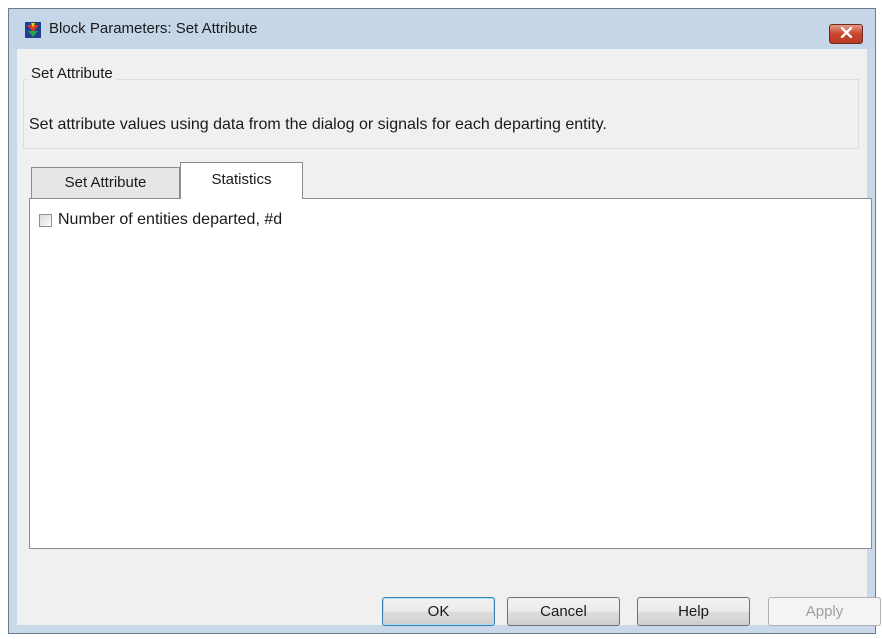 This screenshot has width=882, height=639. I want to click on entities-departed-label: Number of entities departed, #d, so click(170, 219).